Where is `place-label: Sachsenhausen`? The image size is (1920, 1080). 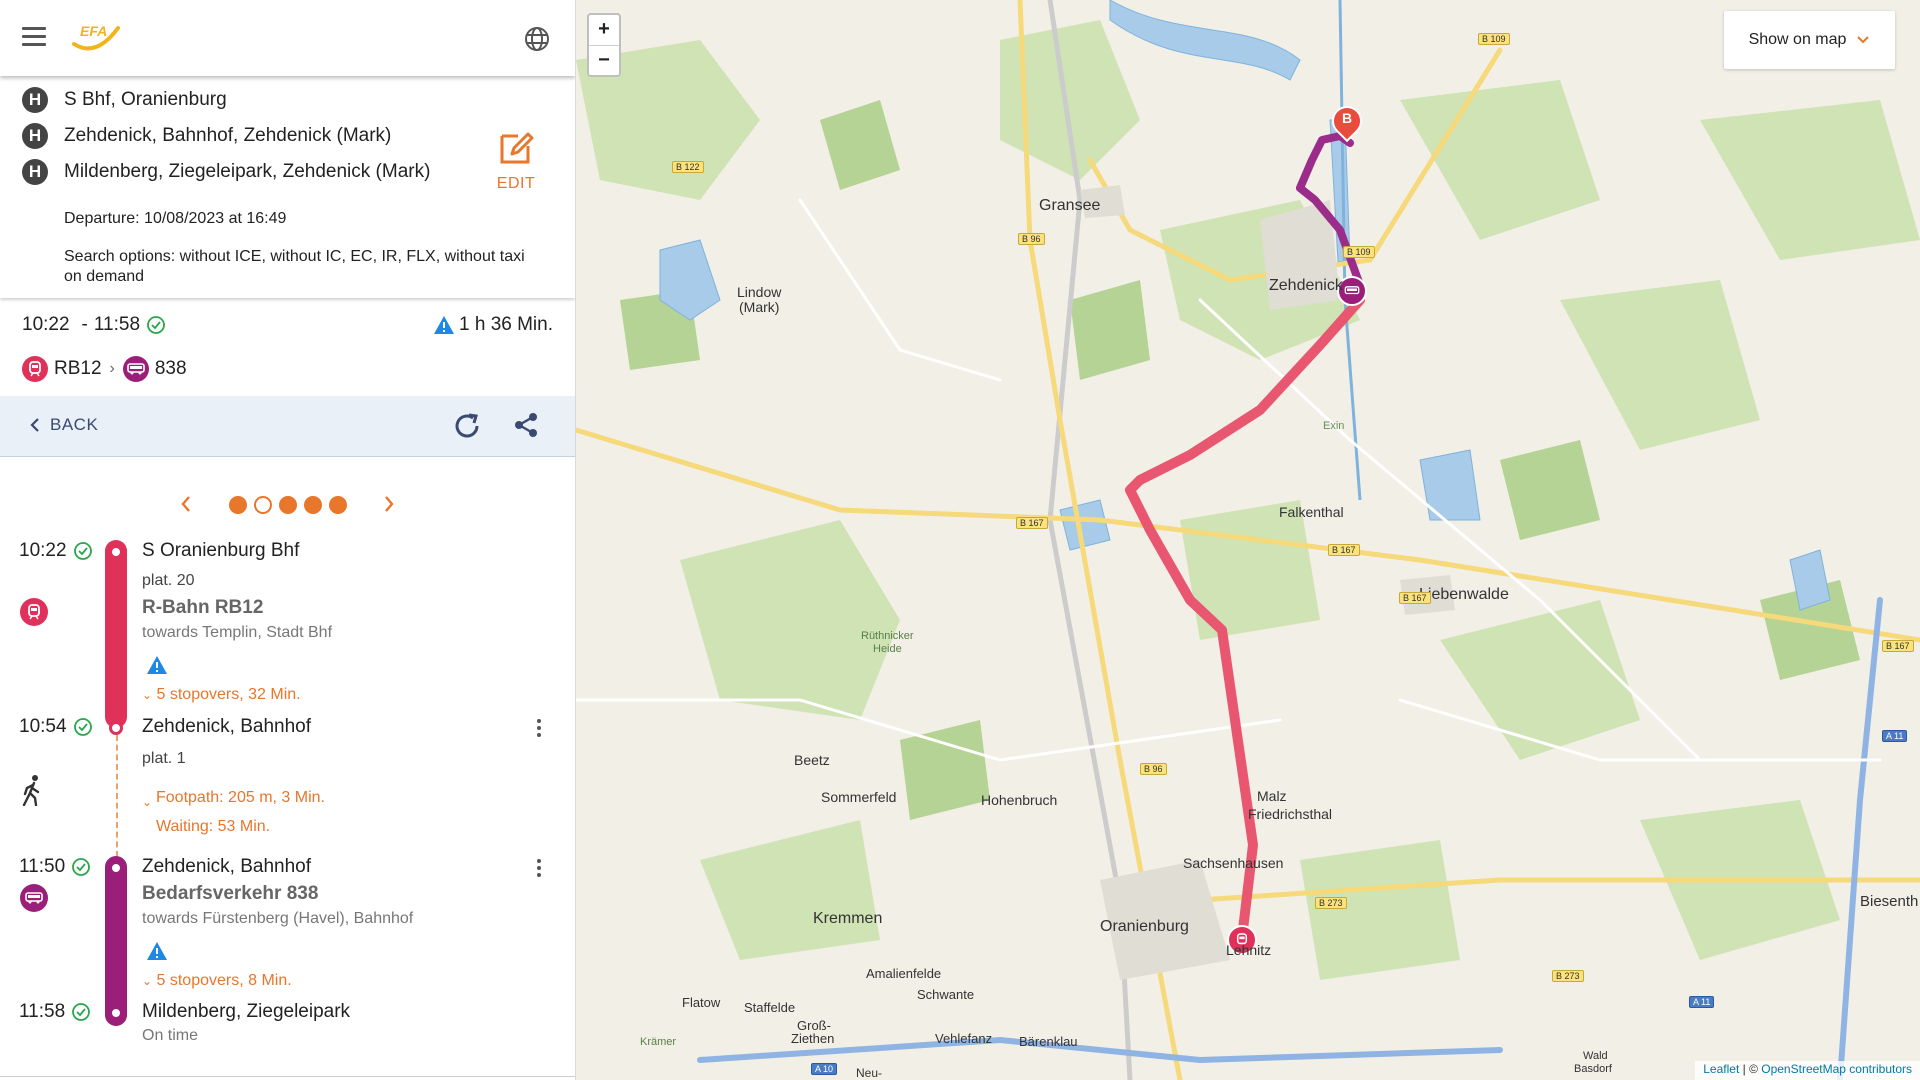
place-label: Sachsenhausen is located at coordinates (1233, 863).